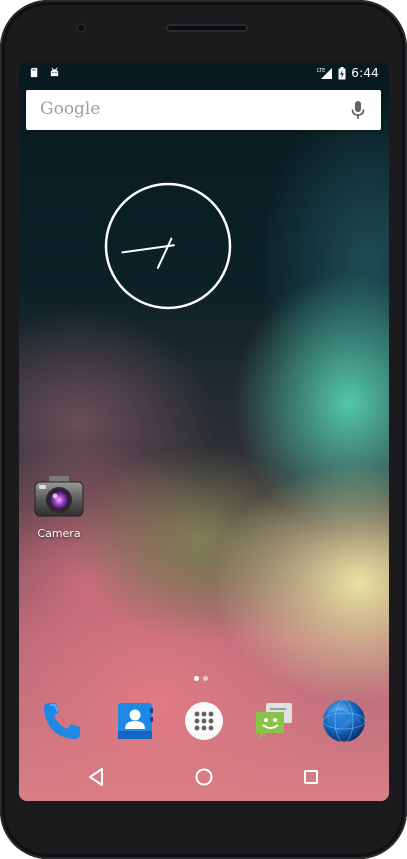 The height and width of the screenshot is (859, 407). Describe the element at coordinates (201, 678) in the screenshot. I see `page-indicator` at that location.